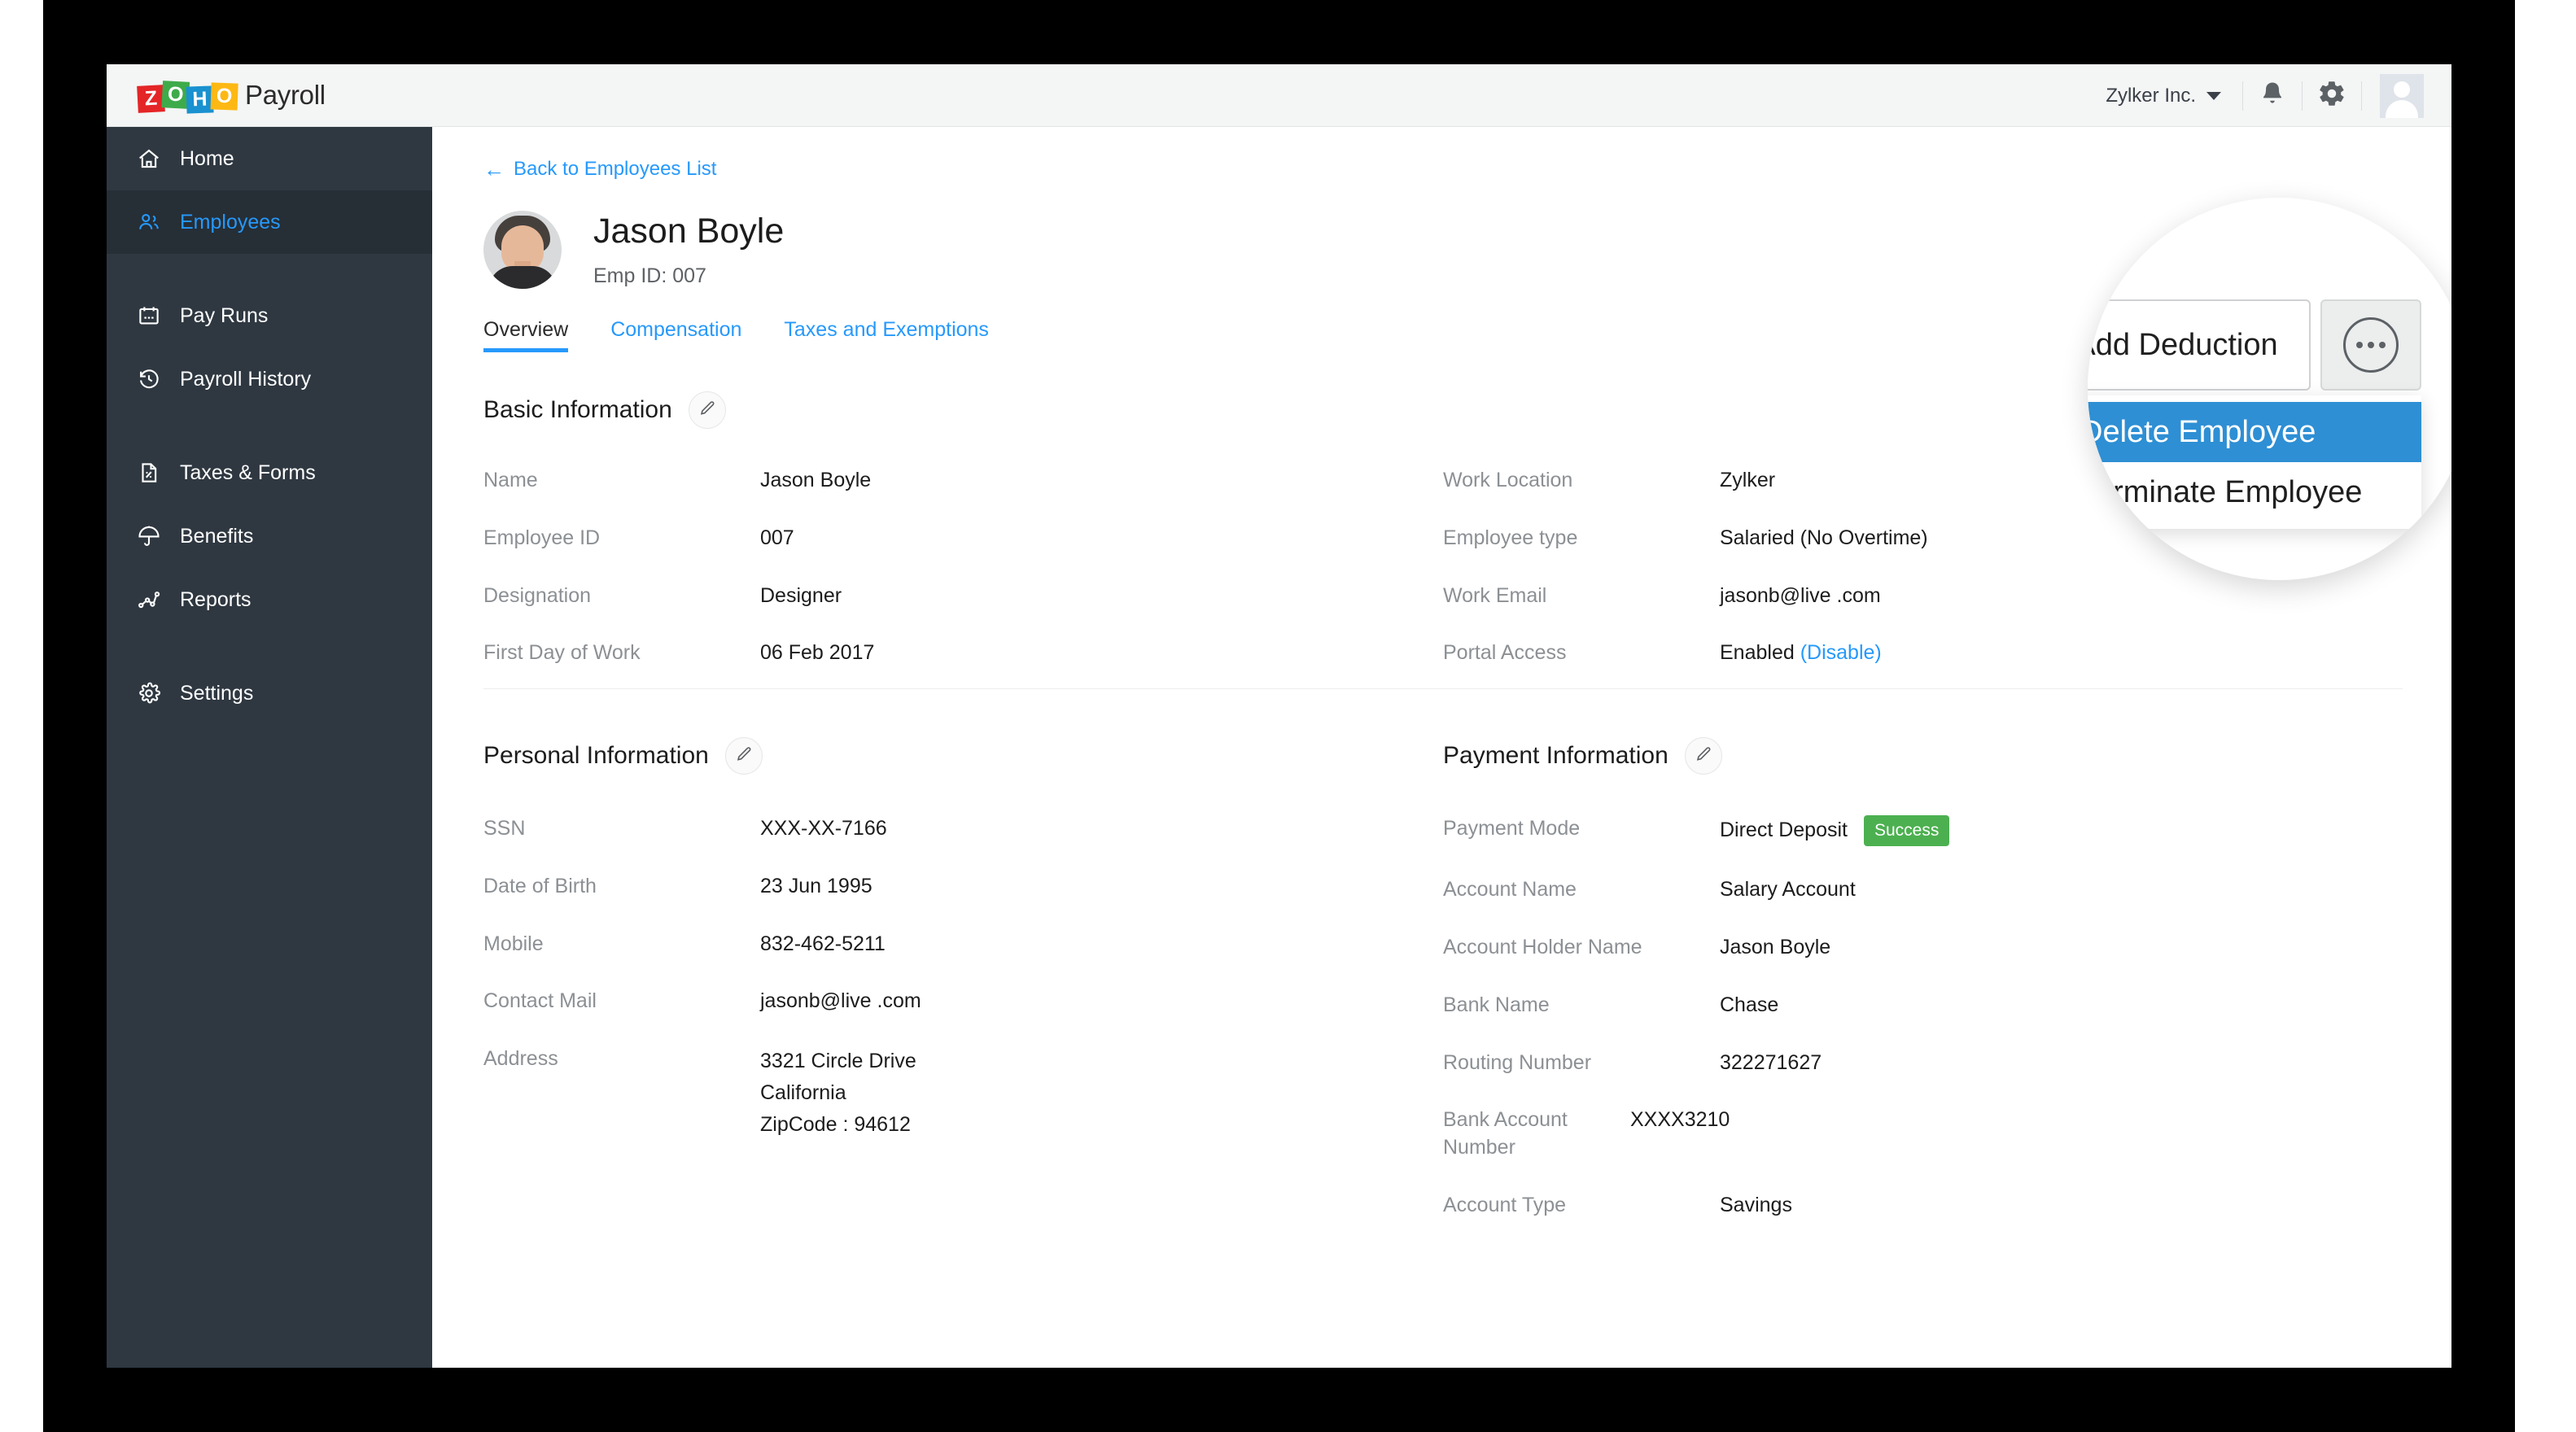 The image size is (2576, 1432). I want to click on field-value: XXX-XX-7166, so click(823, 828).